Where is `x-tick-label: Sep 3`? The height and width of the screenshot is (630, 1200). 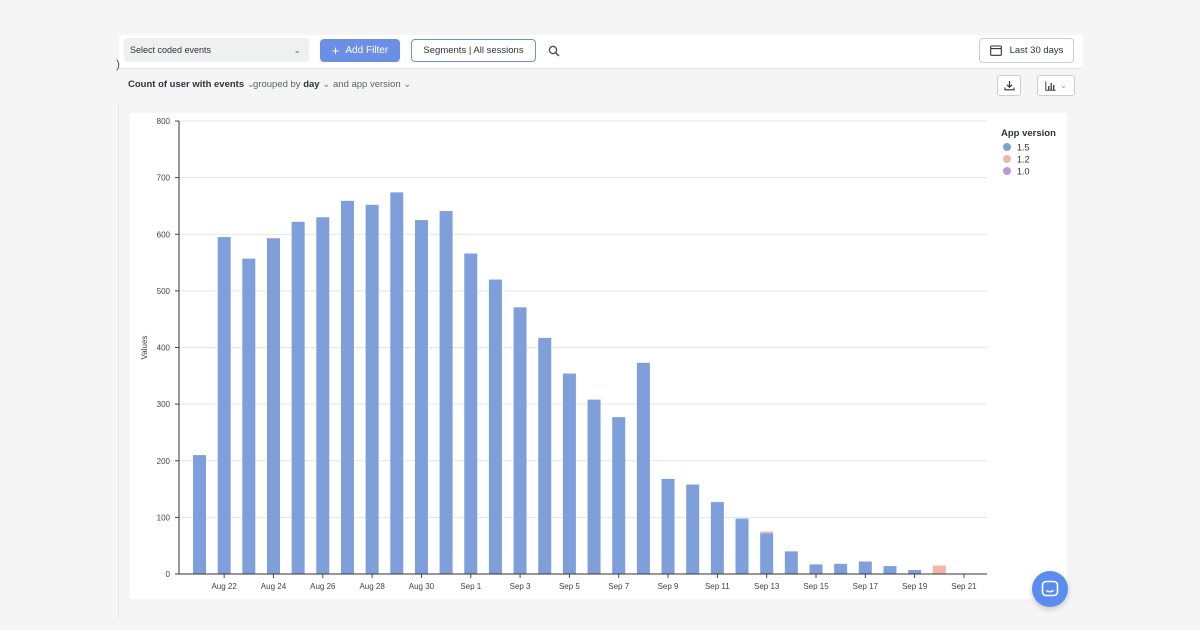
x-tick-label: Sep 3 is located at coordinates (520, 586).